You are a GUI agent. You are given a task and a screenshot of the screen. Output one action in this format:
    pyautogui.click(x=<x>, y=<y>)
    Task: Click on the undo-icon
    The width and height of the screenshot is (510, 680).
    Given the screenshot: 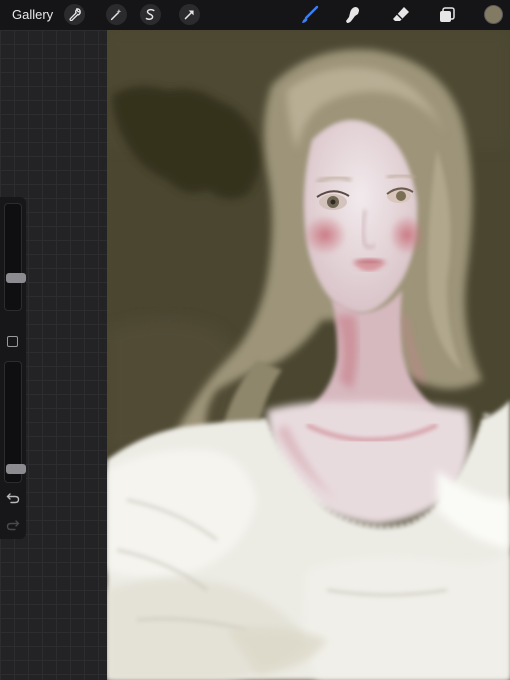 What is the action you would take?
    pyautogui.click(x=13, y=498)
    